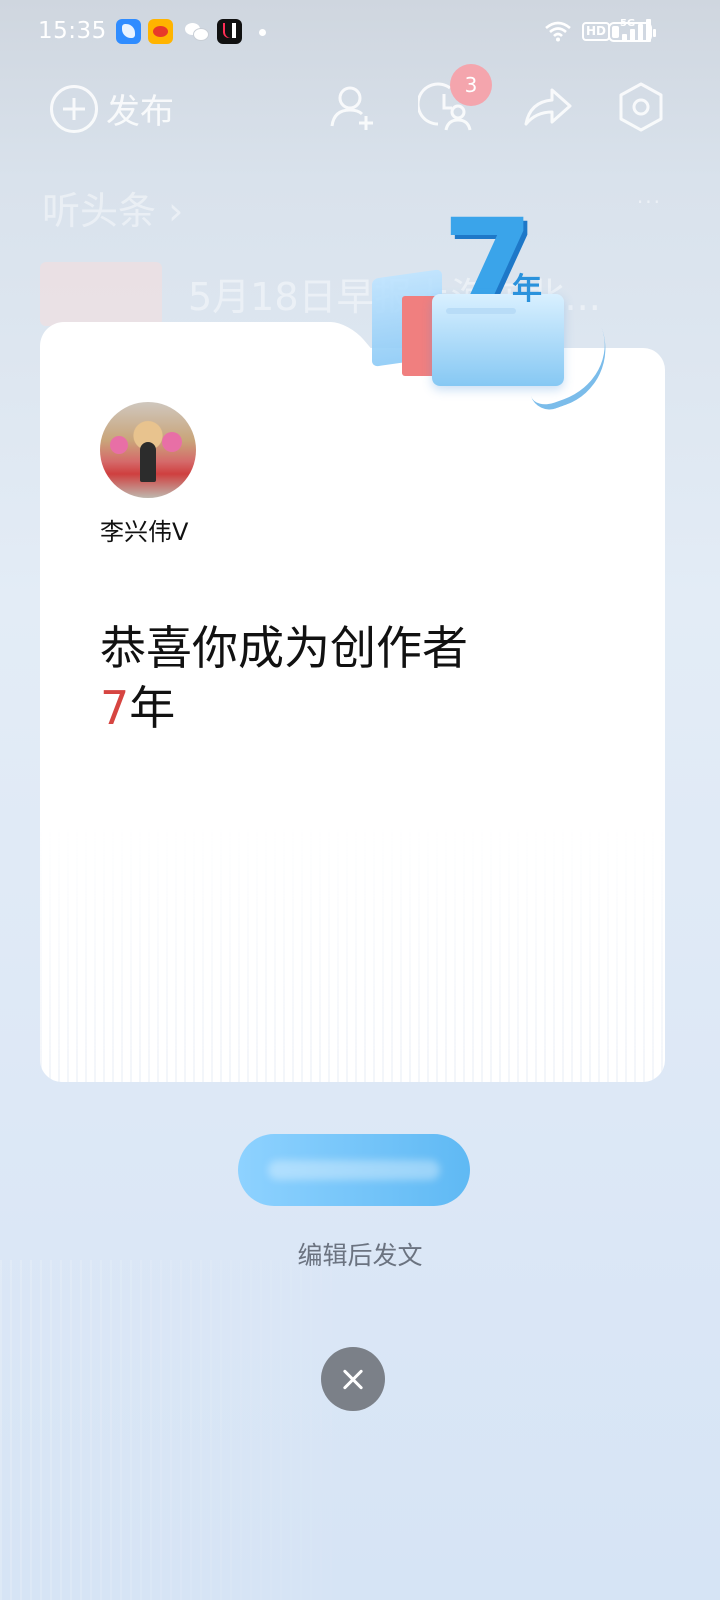  Describe the element at coordinates (353, 1379) in the screenshot. I see `close-button` at that location.